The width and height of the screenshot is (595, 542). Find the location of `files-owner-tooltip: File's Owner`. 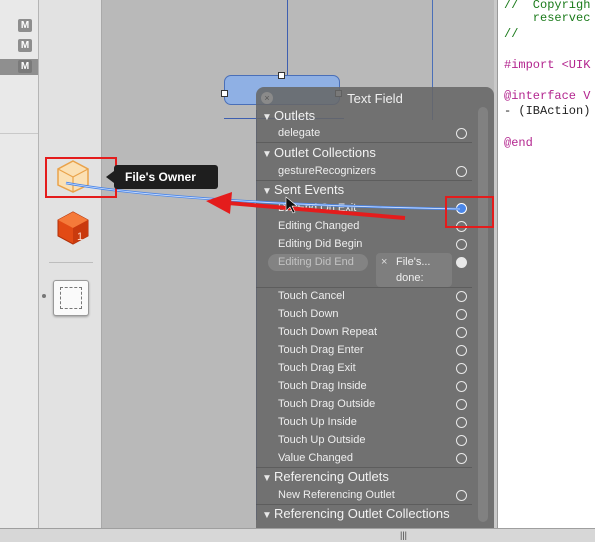

files-owner-tooltip: File's Owner is located at coordinates (166, 177).